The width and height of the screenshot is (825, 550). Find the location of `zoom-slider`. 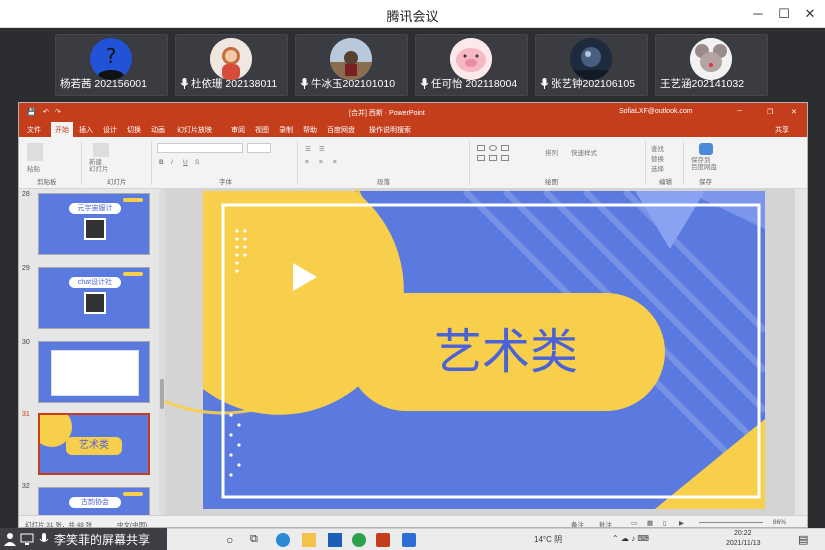

zoom-slider is located at coordinates (731, 522).